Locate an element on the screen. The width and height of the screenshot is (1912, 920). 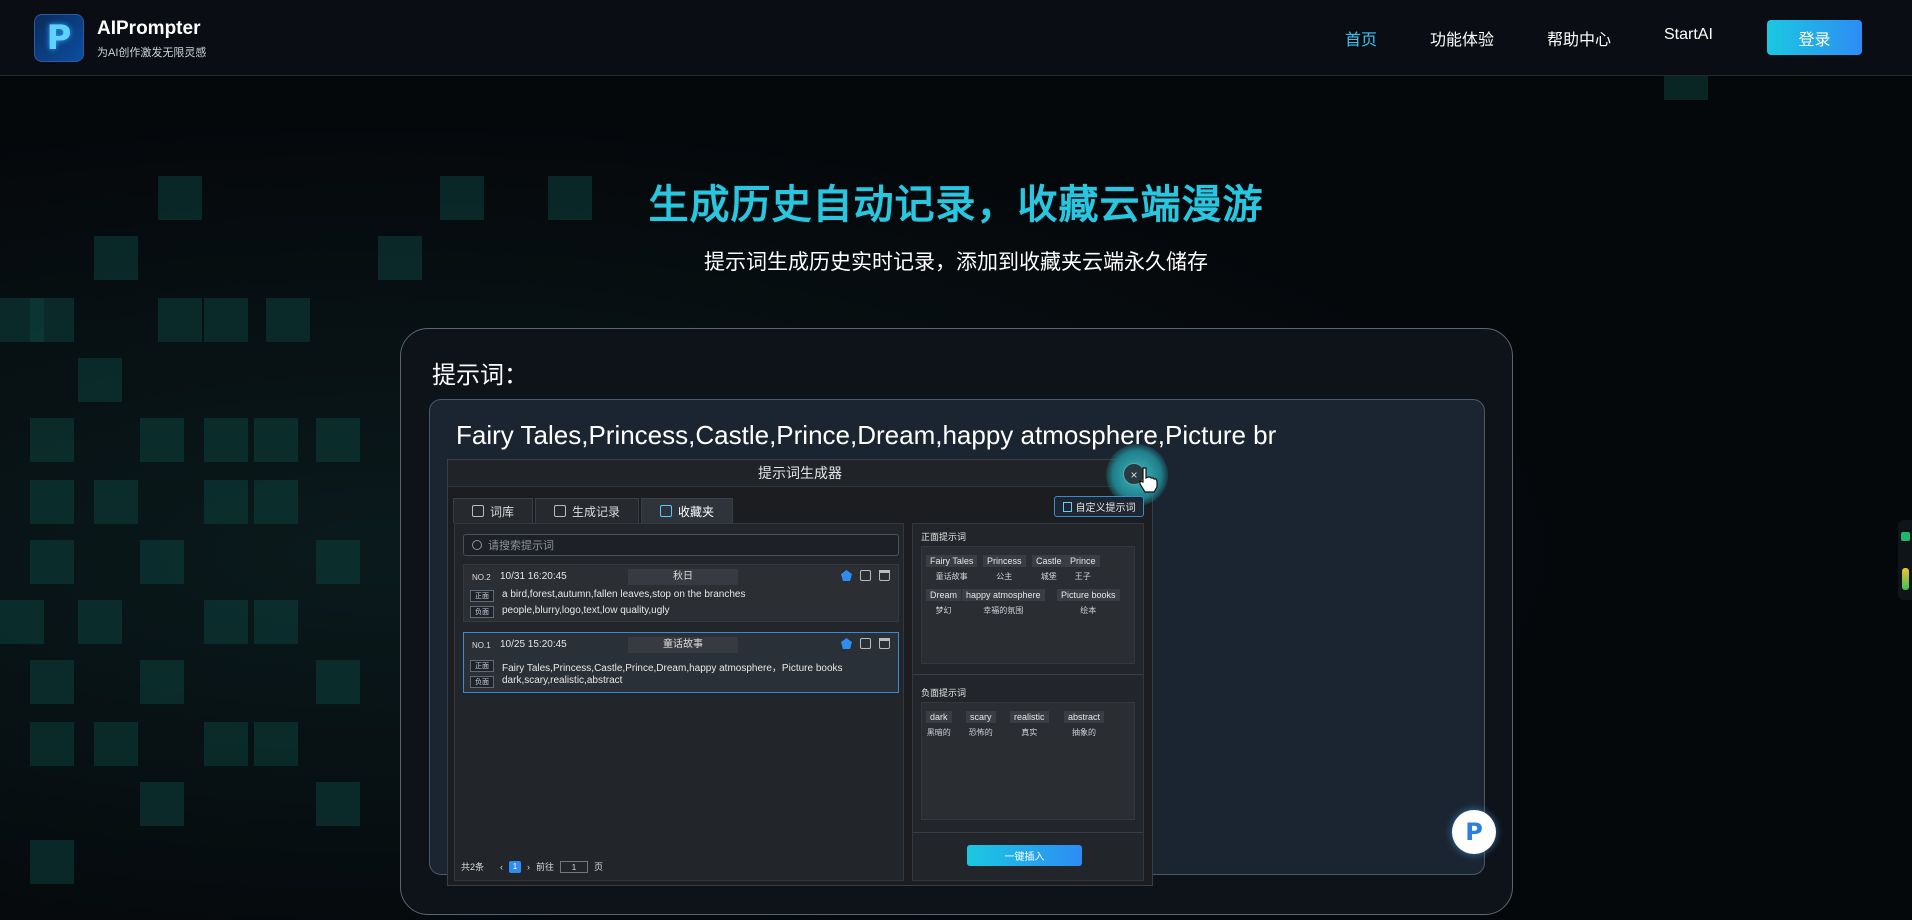
prompt-chip: realistic 真实 is located at coordinates (1029, 722).